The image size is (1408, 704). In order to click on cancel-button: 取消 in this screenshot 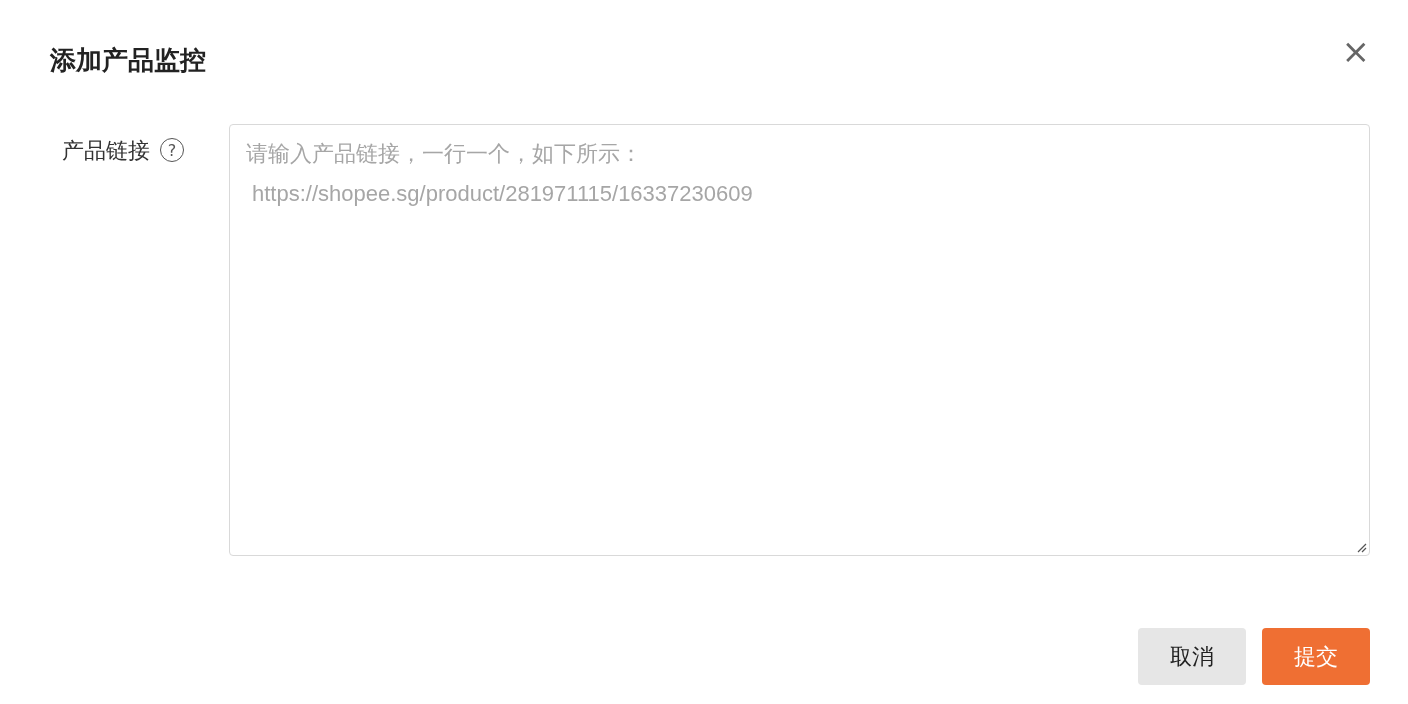, I will do `click(1192, 656)`.